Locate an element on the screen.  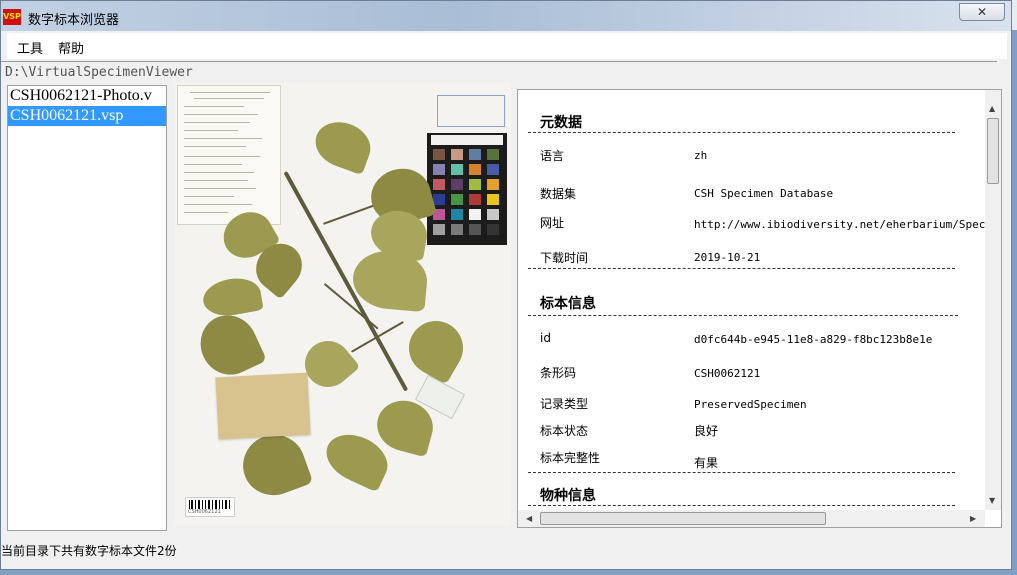
barcode: CSH0062121 is located at coordinates (210, 507).